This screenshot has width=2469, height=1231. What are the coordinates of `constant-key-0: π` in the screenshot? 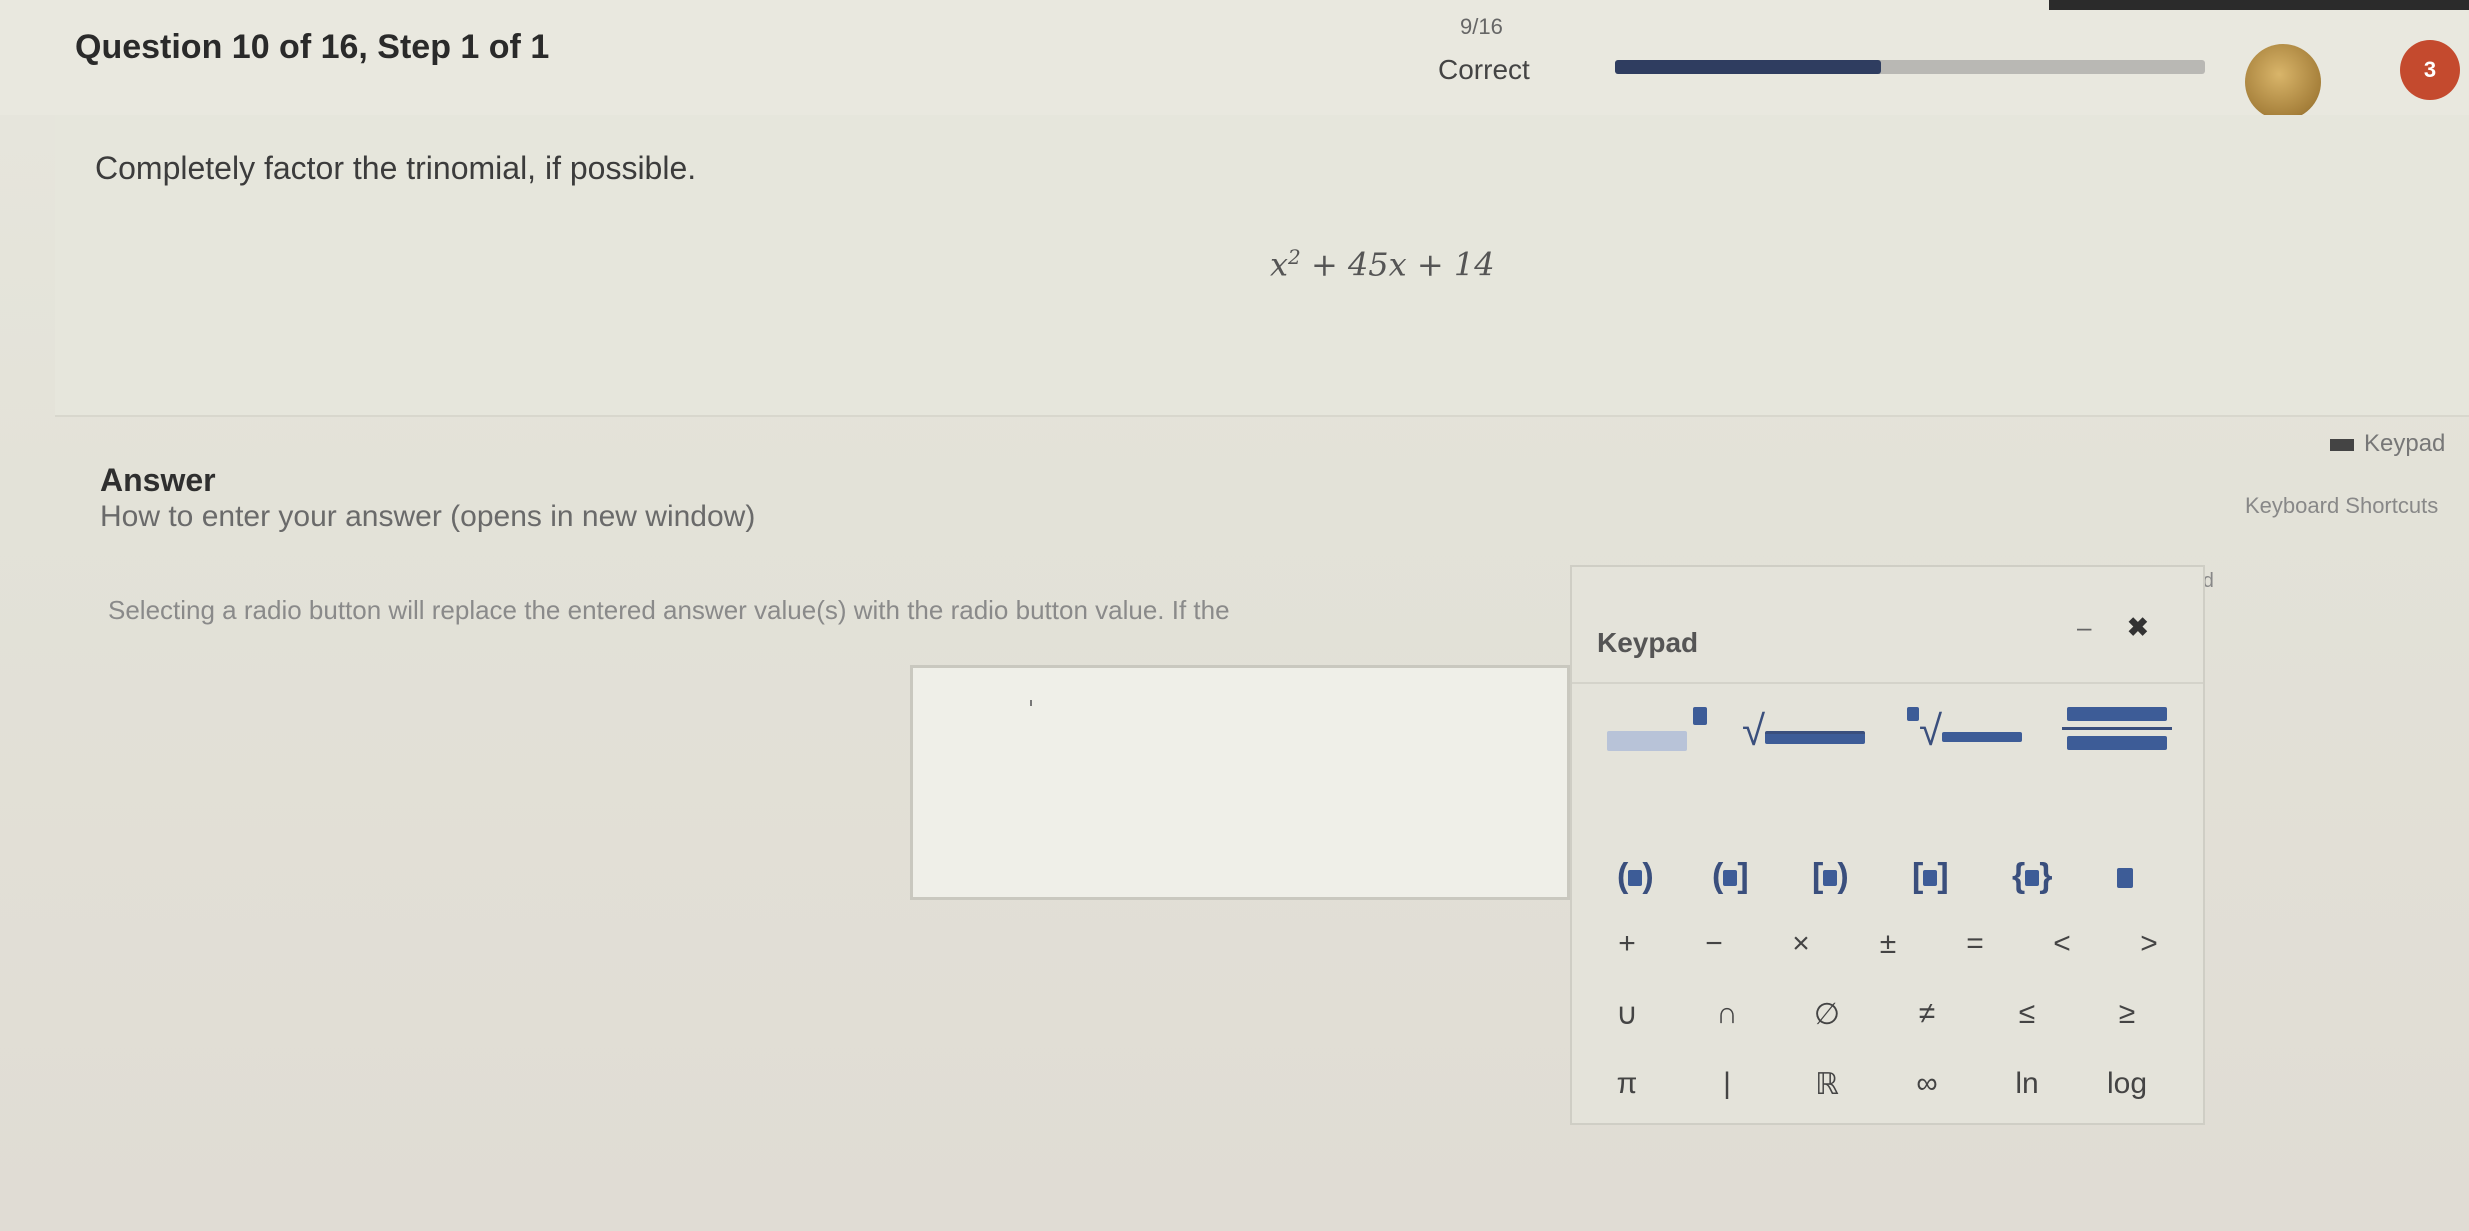 It's located at (1627, 1084).